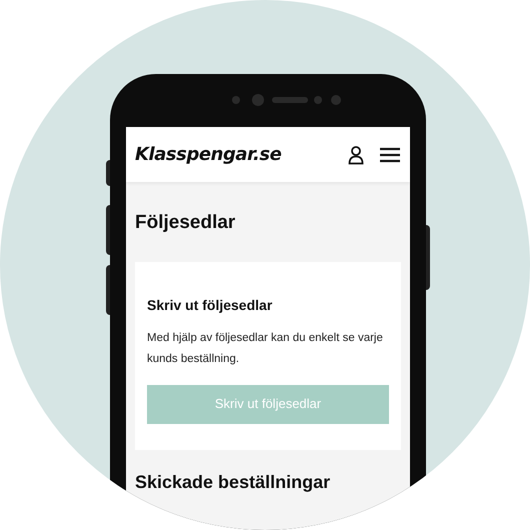  What do you see at coordinates (265, 348) in the screenshot?
I see `card-text: Med hjälp av följesedlar kan du enkelt se varje kunds beställning.` at bounding box center [265, 348].